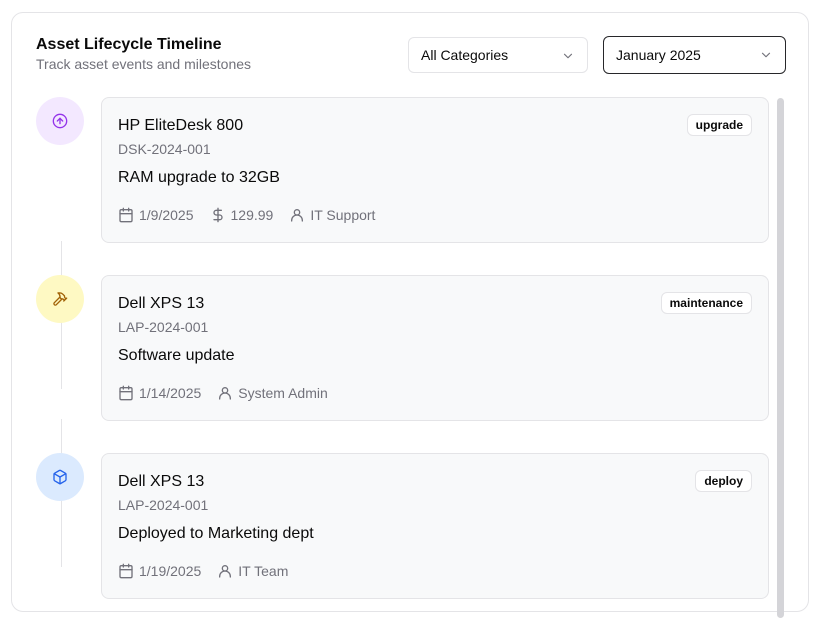  I want to click on asset-name: HP EliteDesk 800, so click(181, 125).